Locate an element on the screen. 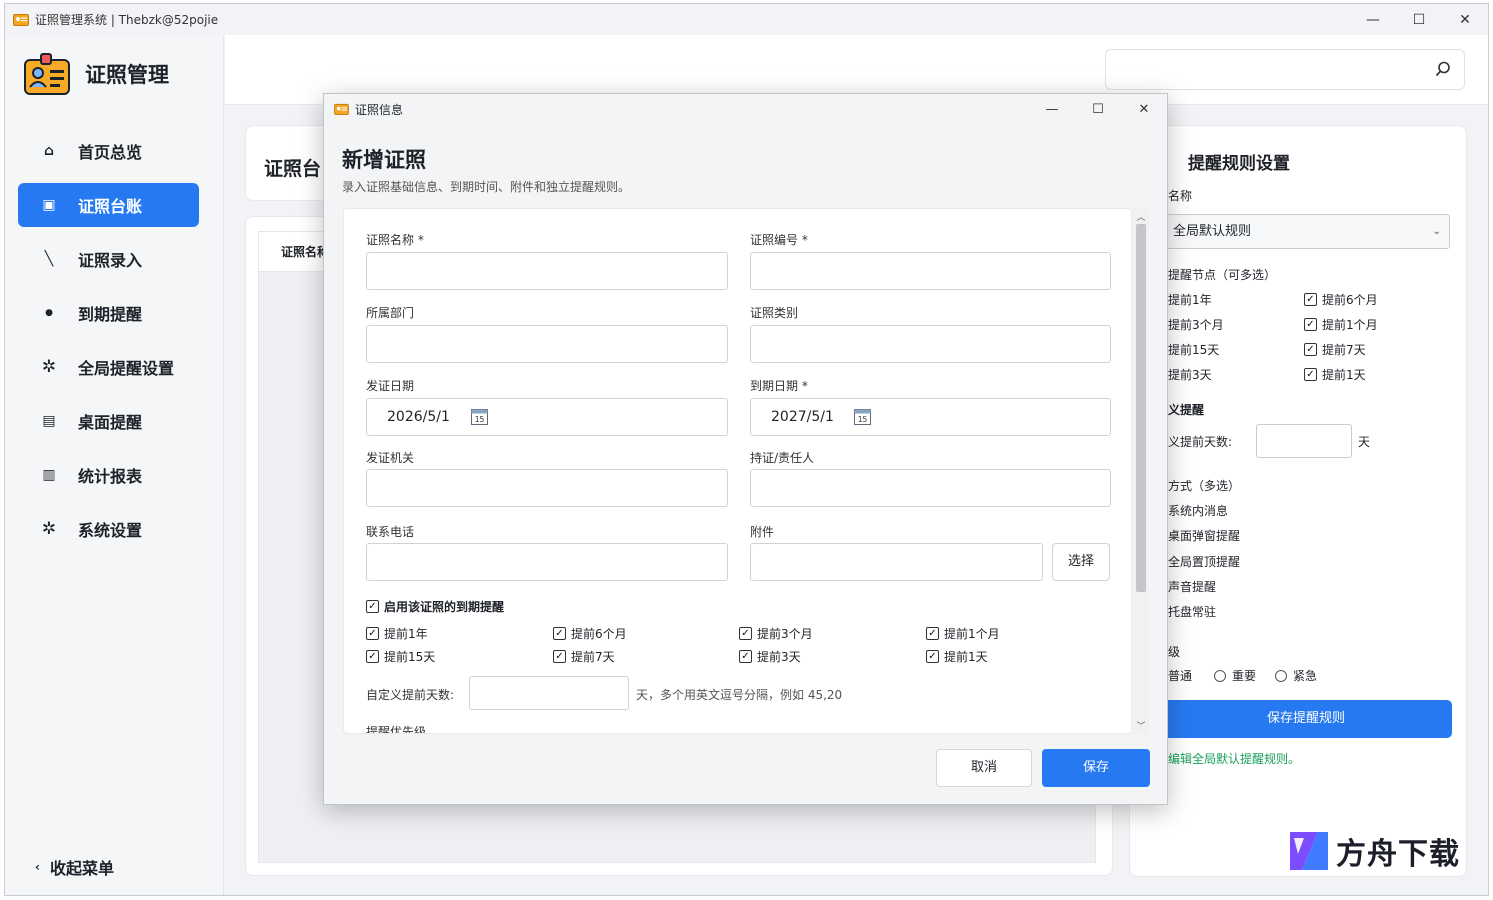 The height and width of the screenshot is (900, 1493). dept-field is located at coordinates (547, 344).